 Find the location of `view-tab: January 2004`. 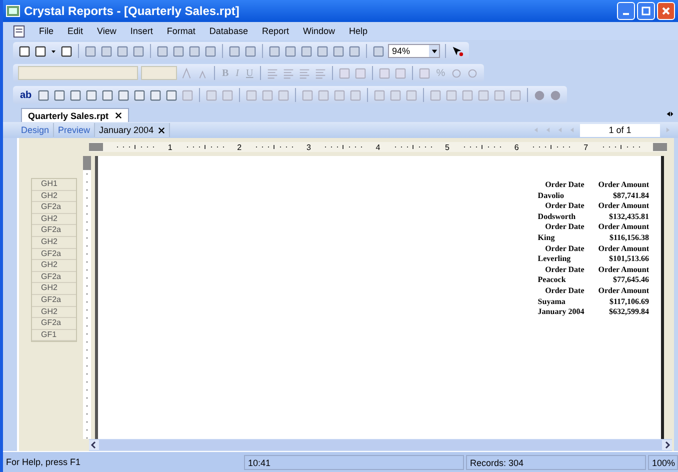

view-tab: January 2004 is located at coordinates (132, 130).